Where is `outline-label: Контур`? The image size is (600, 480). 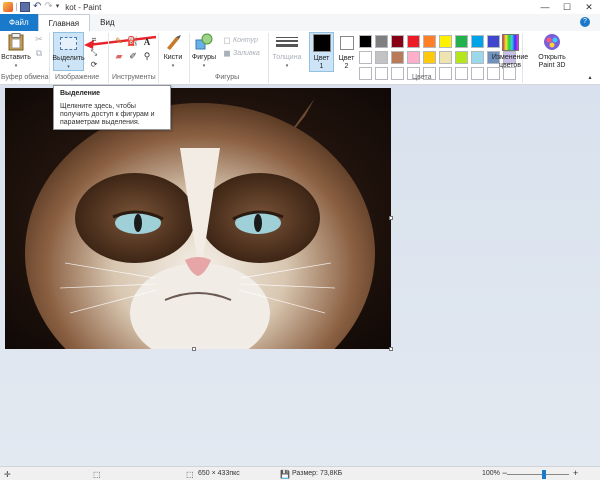 outline-label: Контур is located at coordinates (245, 40).